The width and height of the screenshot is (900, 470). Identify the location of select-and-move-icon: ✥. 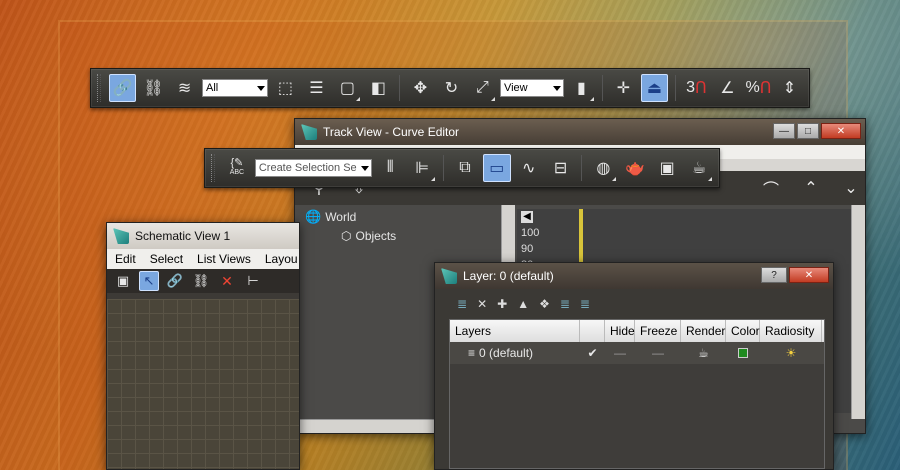
(420, 88).